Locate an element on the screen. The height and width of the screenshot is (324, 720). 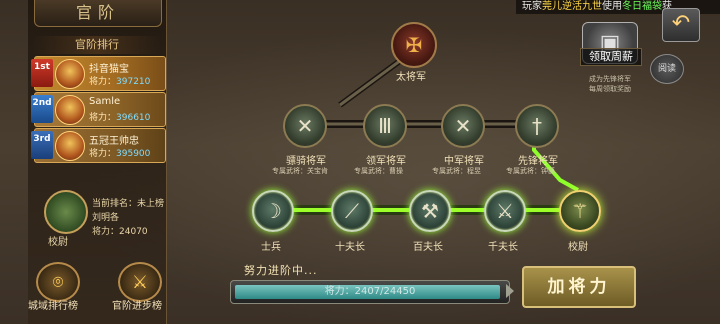
ranking-name: 抖音猫宝 is located at coordinates (109, 69).